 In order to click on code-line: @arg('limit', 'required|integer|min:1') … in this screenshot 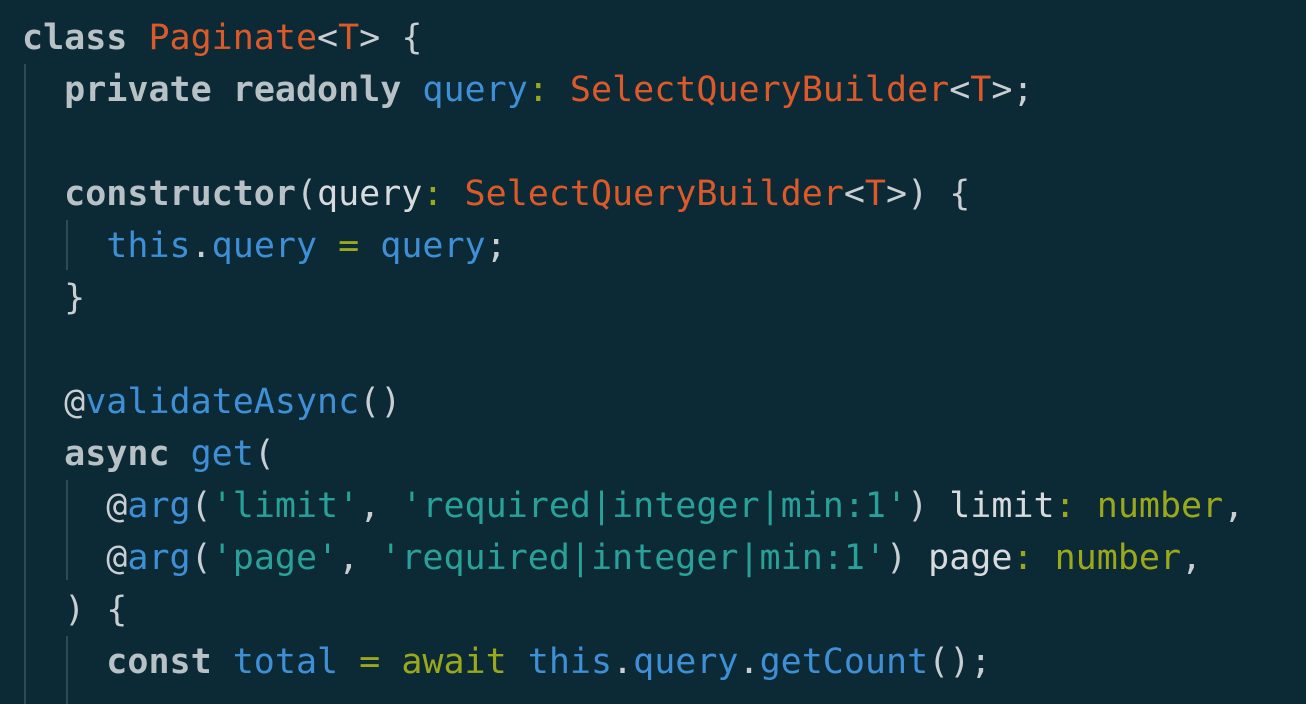, I will do `click(633, 506)`.